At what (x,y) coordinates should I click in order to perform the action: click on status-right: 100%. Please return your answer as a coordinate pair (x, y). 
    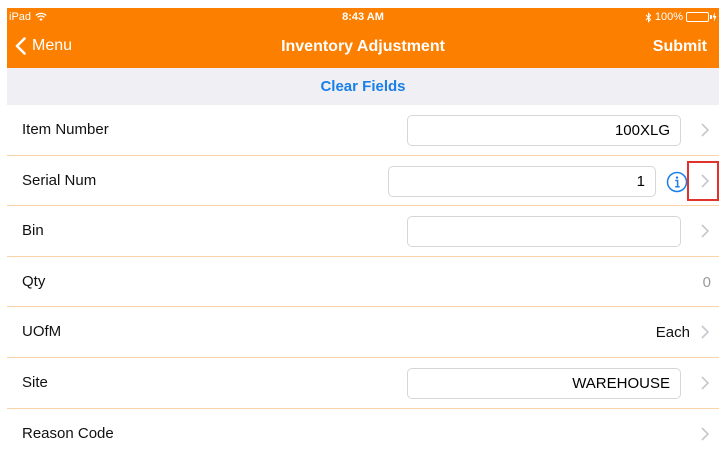
    Looking at the image, I should click on (681, 17).